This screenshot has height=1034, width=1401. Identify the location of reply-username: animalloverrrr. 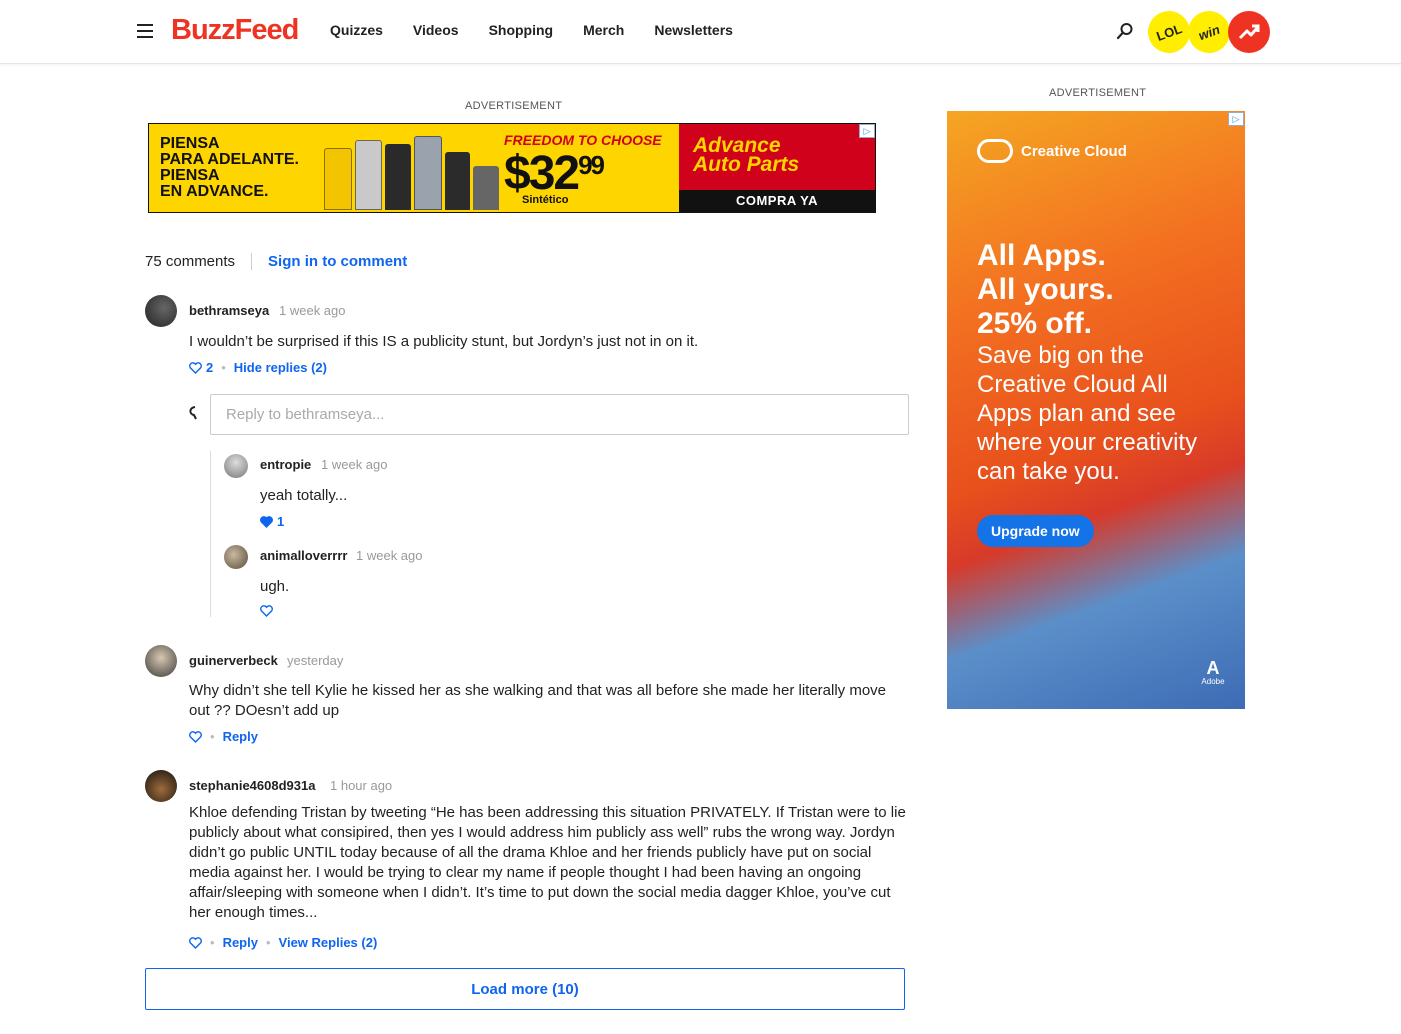
(303, 555).